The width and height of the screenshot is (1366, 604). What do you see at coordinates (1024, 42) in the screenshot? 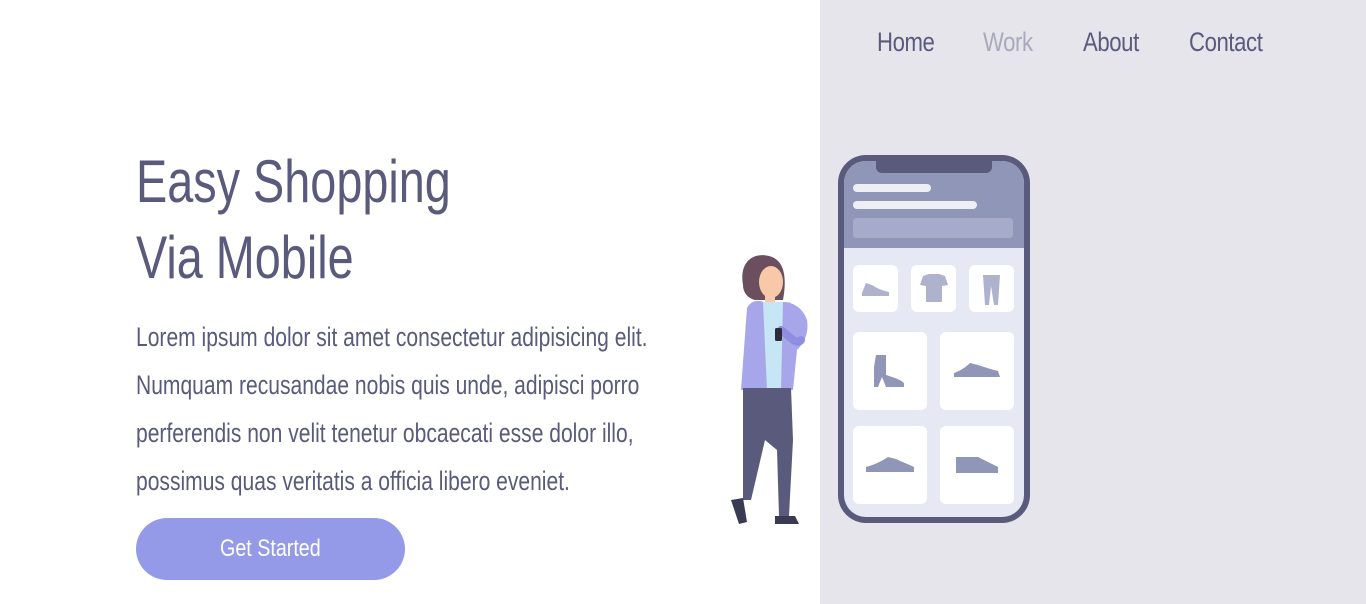
I see `nav-work: Work` at bounding box center [1024, 42].